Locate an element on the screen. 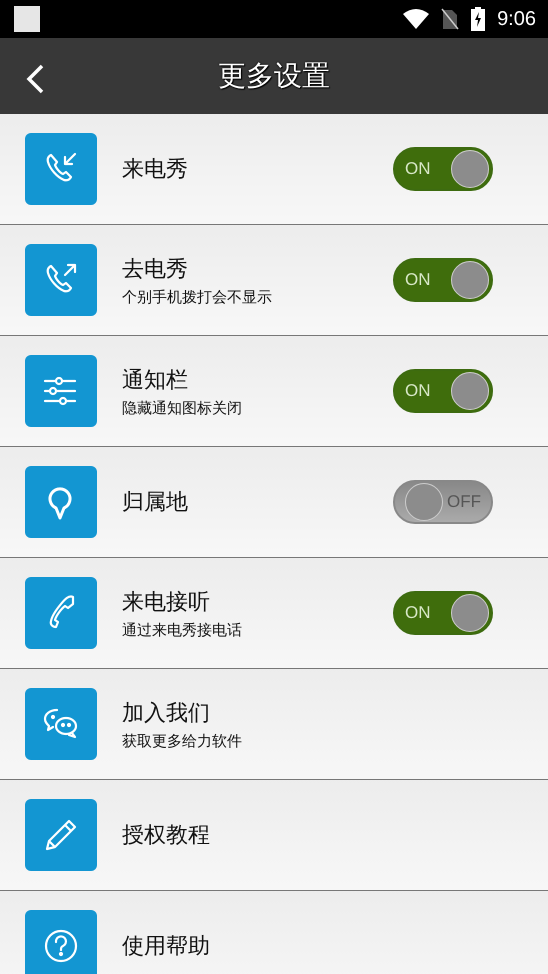 This screenshot has height=974, width=548. sliders-icon is located at coordinates (61, 391).